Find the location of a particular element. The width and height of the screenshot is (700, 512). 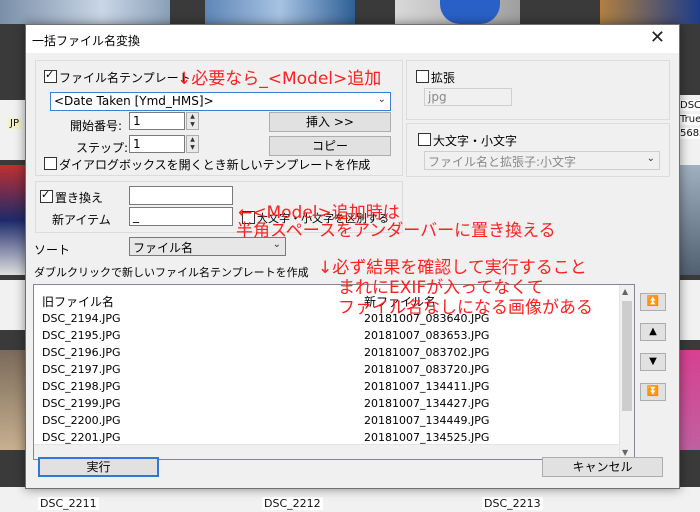

table-row: DSC_2200.JPG 20181007_134449.JPG is located at coordinates (326, 421).